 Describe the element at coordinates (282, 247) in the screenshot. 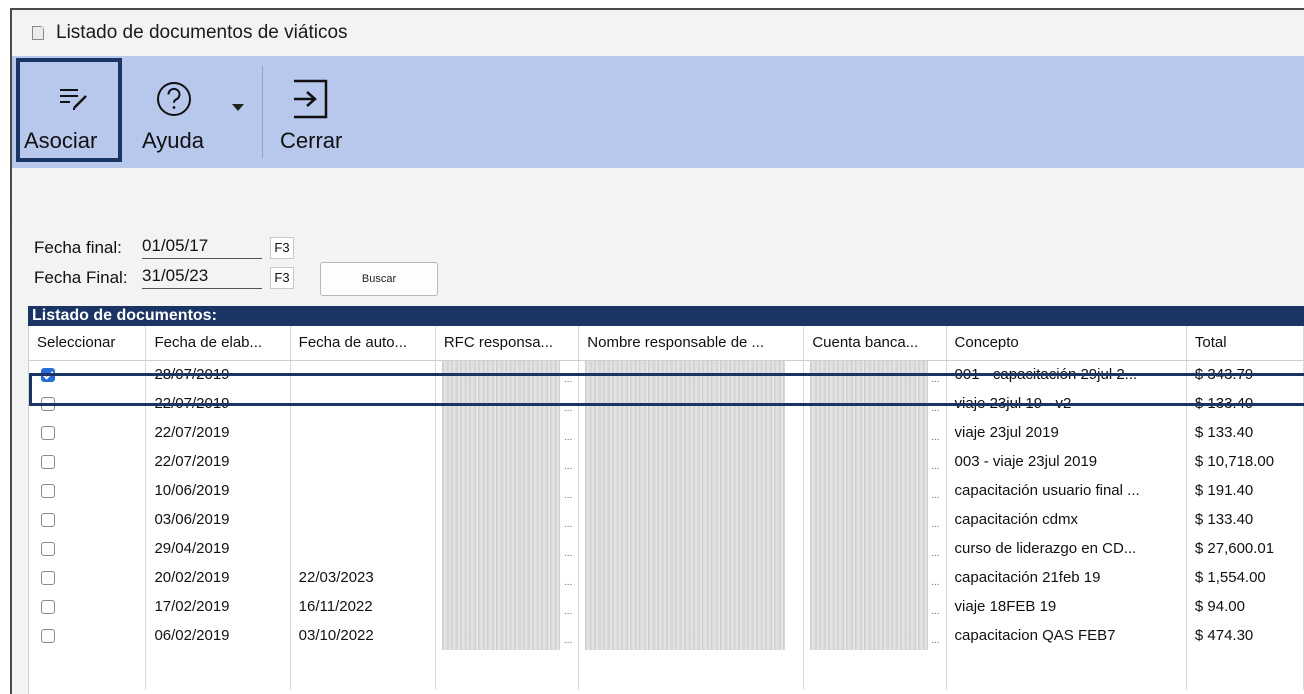

I see `fecha-inicial-calendar-button: F3` at that location.